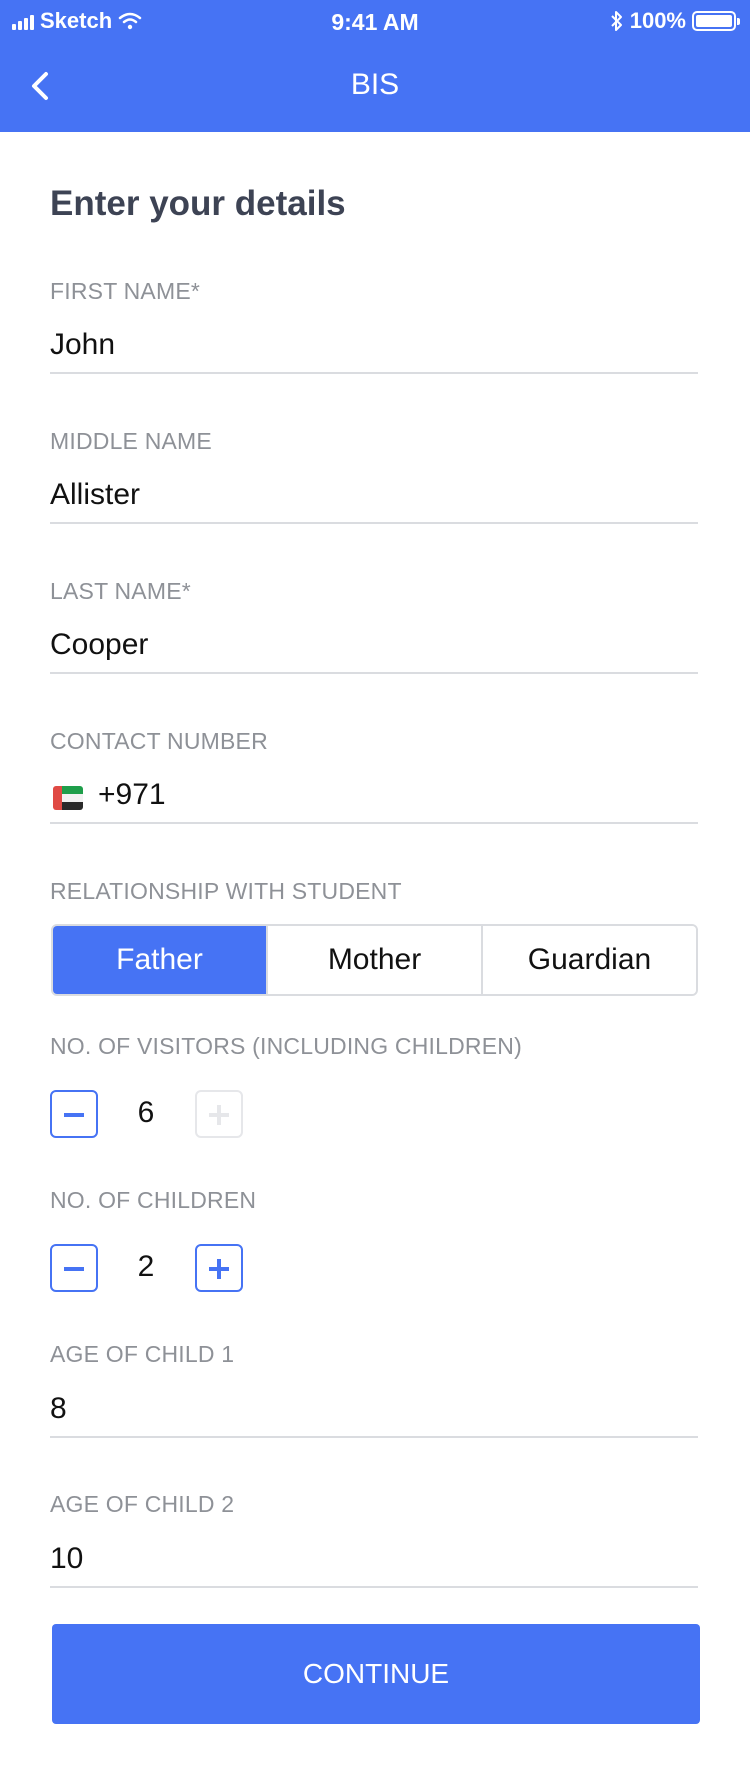 The image size is (750, 1768). I want to click on middle-name-field: MIDDLE NAME, so click(374, 441).